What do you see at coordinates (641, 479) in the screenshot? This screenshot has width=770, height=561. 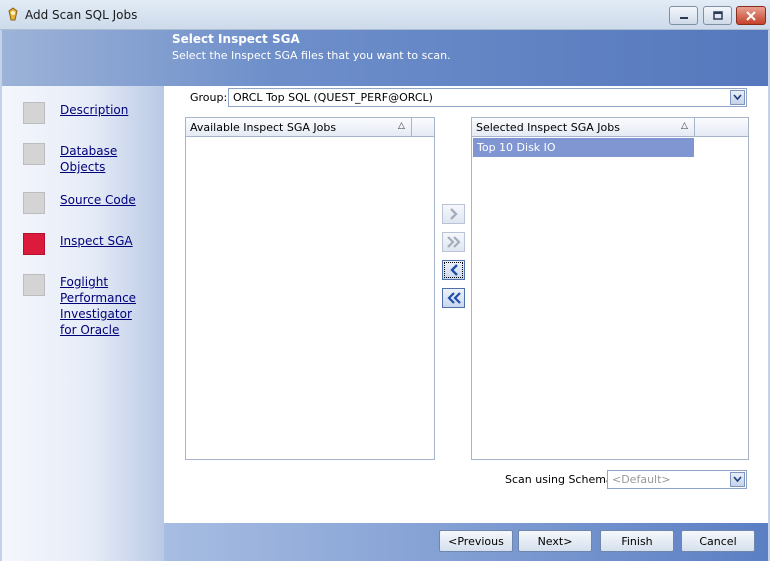 I see `schema-select-value: <Default>` at bounding box center [641, 479].